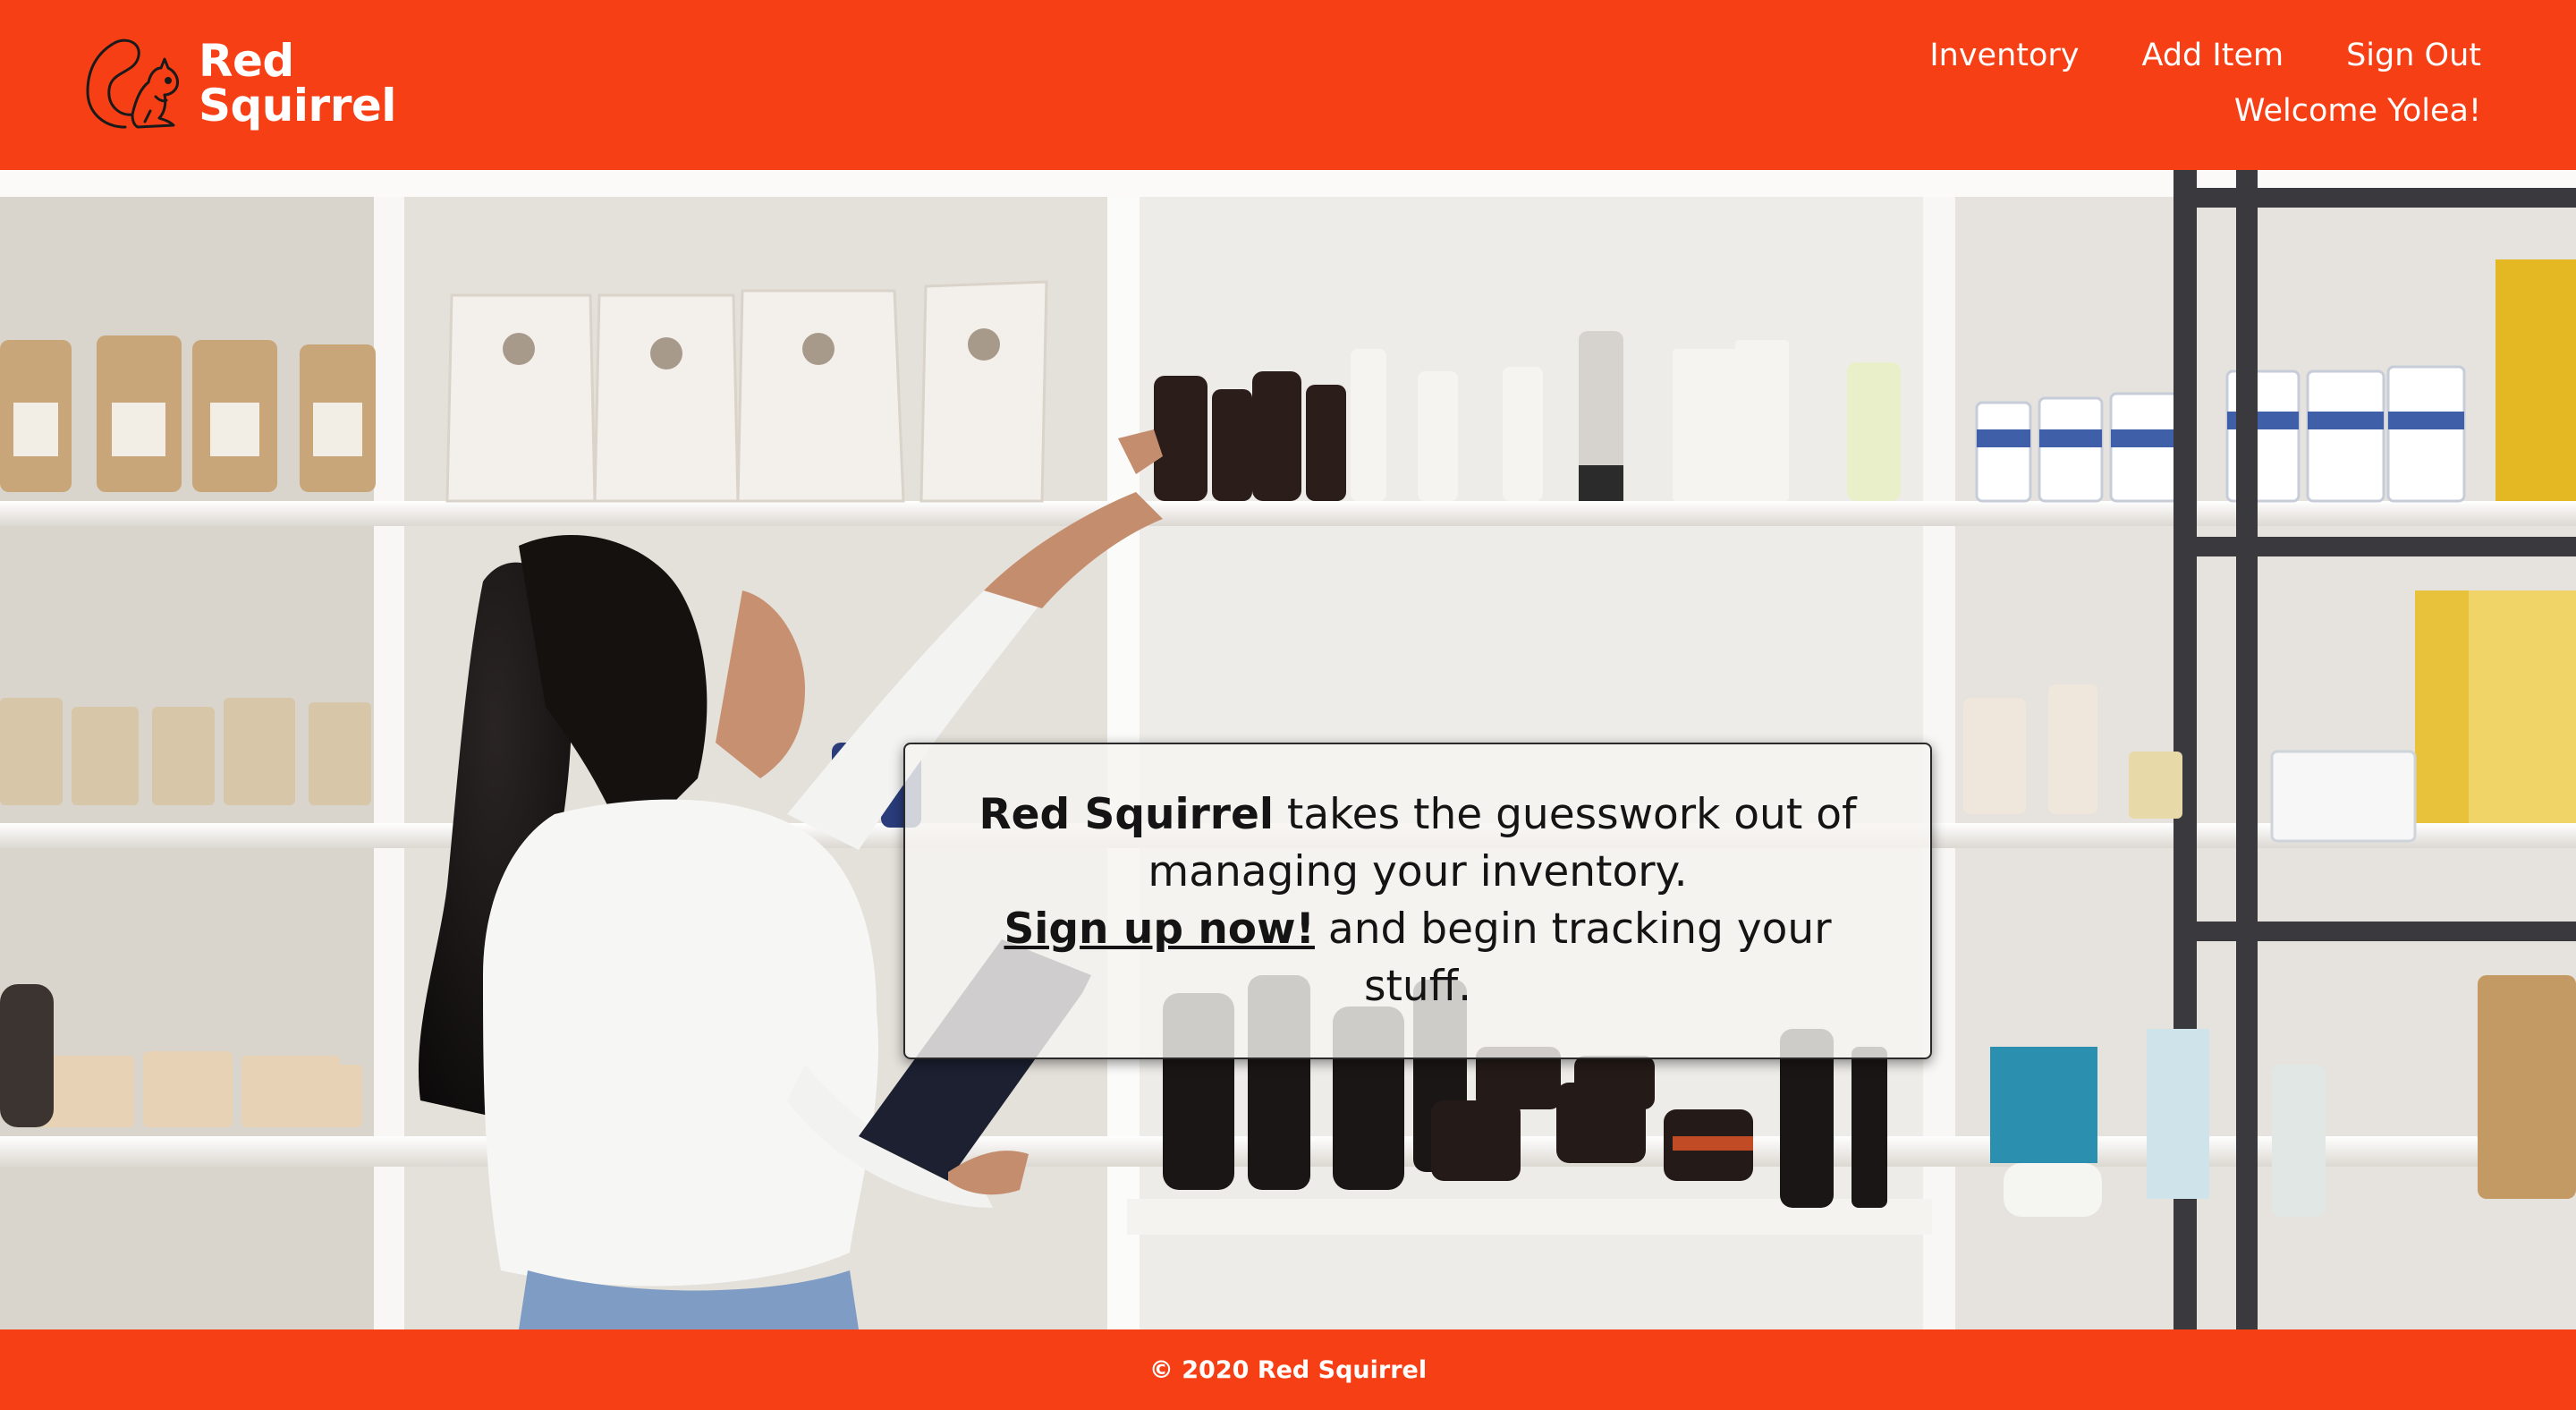 This screenshot has height=1410, width=2576. What do you see at coordinates (246, 61) in the screenshot?
I see `brand-line-1: Red` at bounding box center [246, 61].